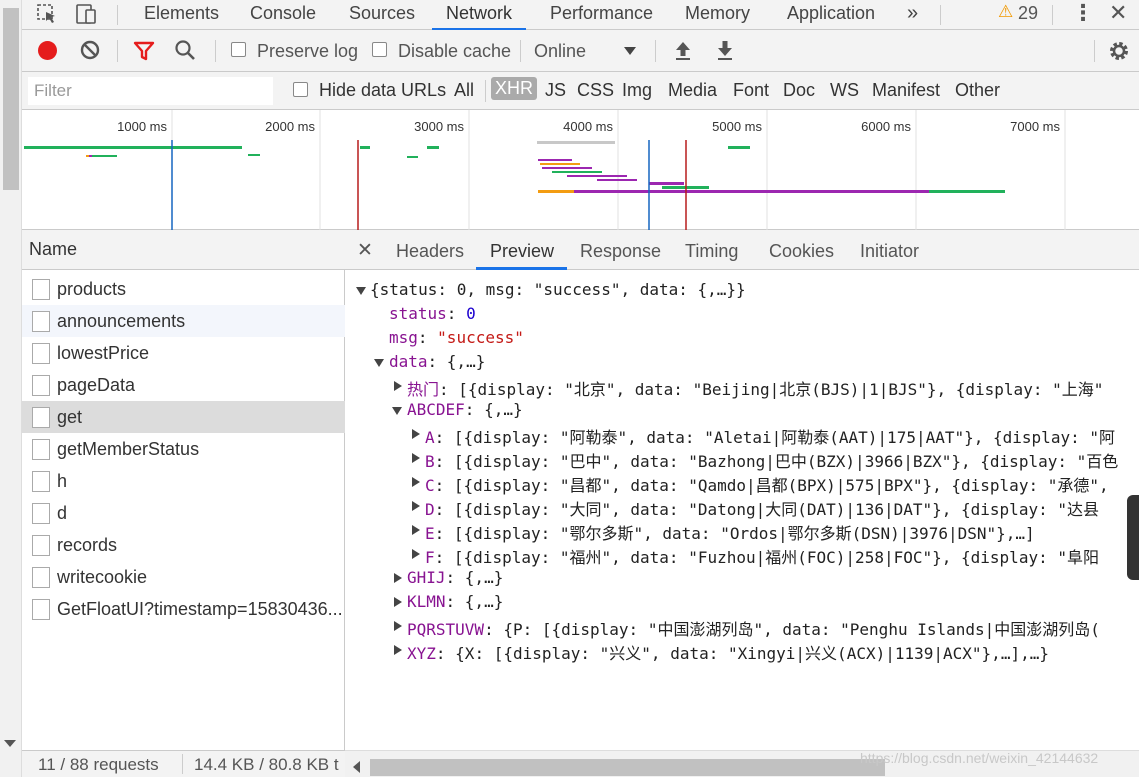 This screenshot has width=1139, height=777. Describe the element at coordinates (799, 90) in the screenshot. I see `filter-type-doc: Doc` at that location.